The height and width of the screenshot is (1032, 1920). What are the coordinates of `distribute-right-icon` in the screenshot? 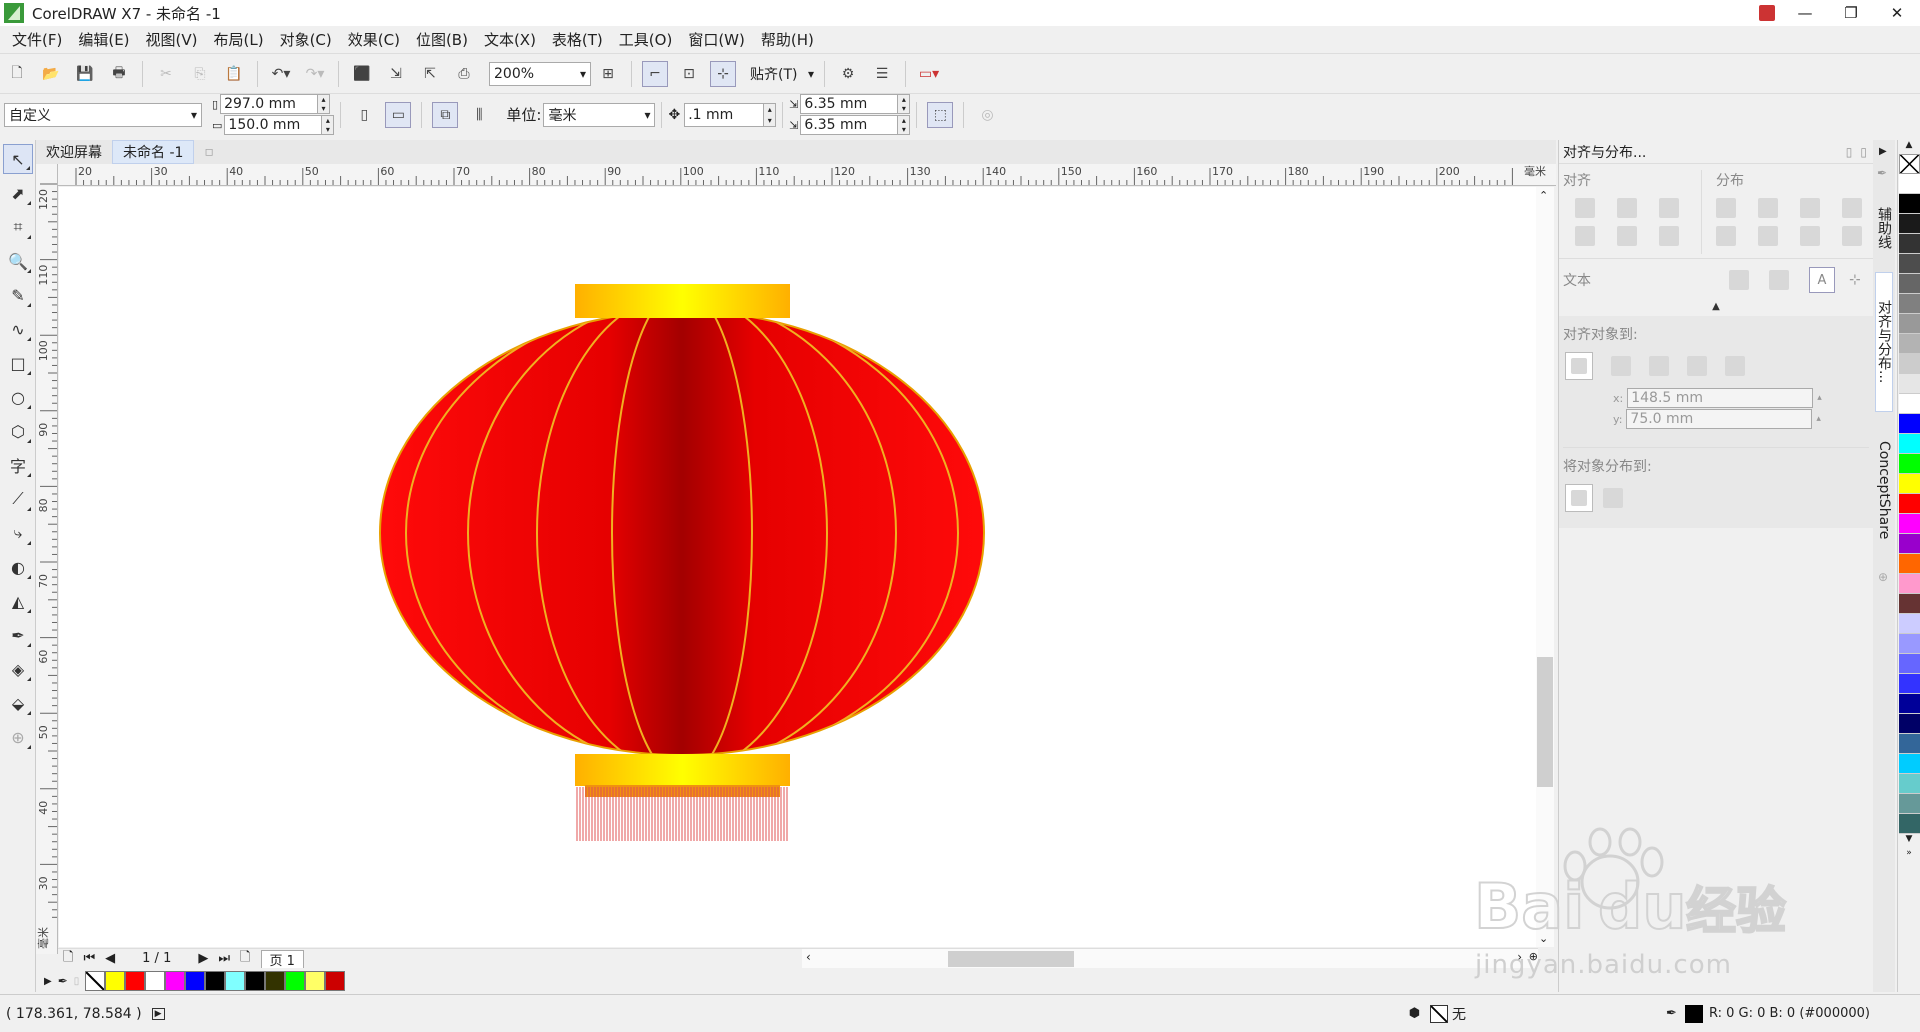 It's located at (1810, 208).